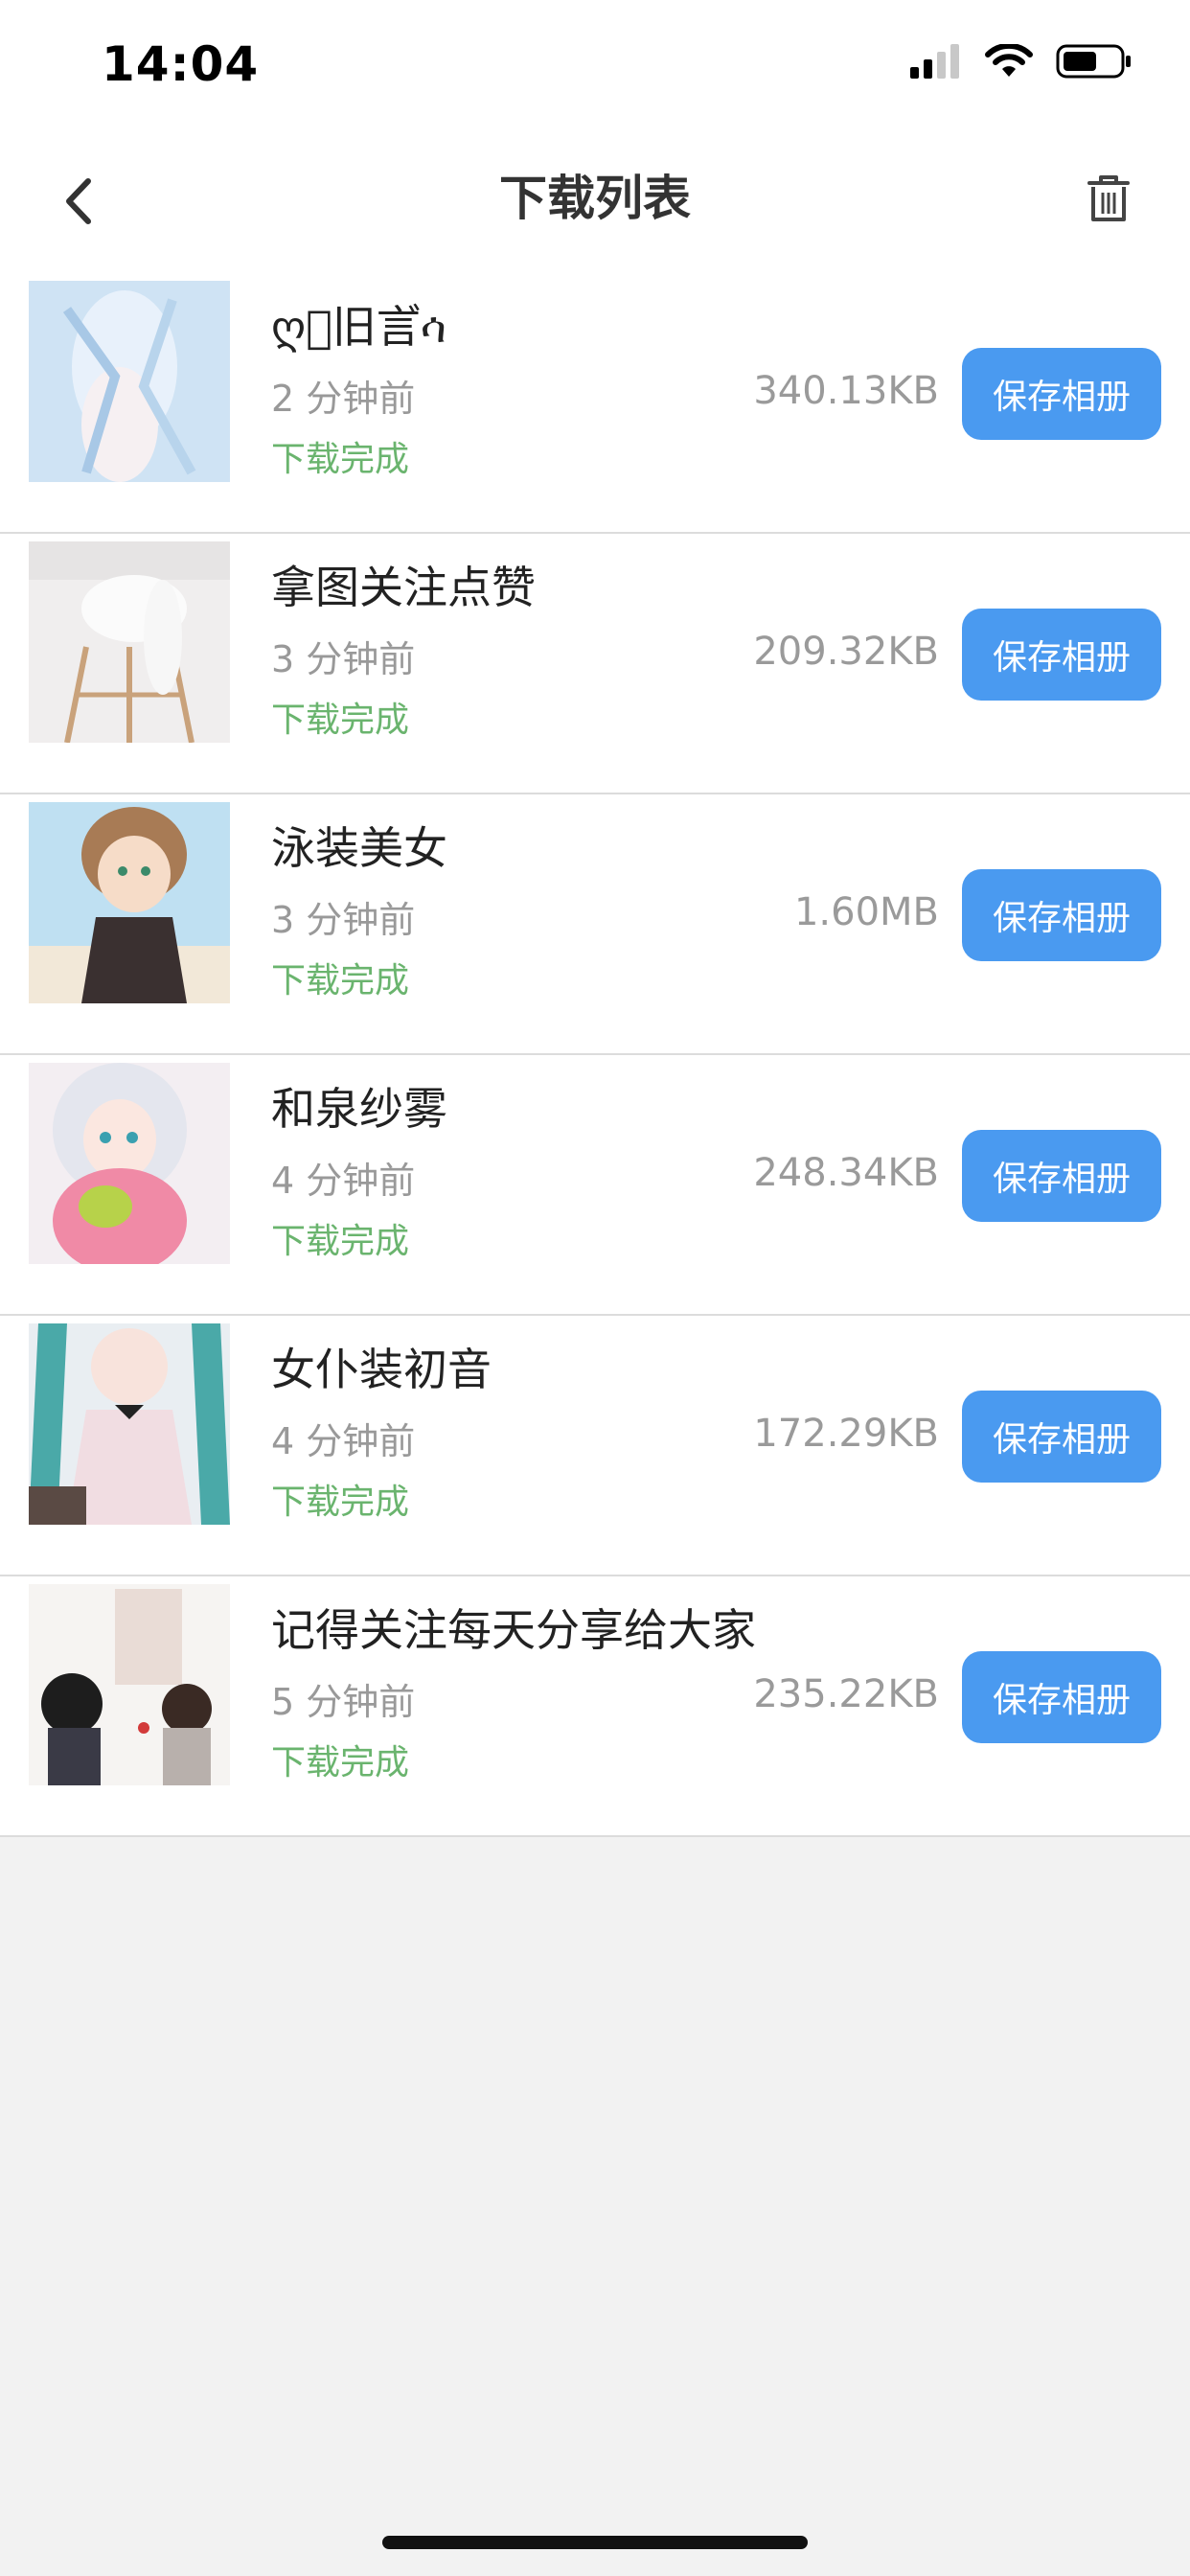 The width and height of the screenshot is (1190, 2576). Describe the element at coordinates (1009, 62) in the screenshot. I see `wifi-icon` at that location.